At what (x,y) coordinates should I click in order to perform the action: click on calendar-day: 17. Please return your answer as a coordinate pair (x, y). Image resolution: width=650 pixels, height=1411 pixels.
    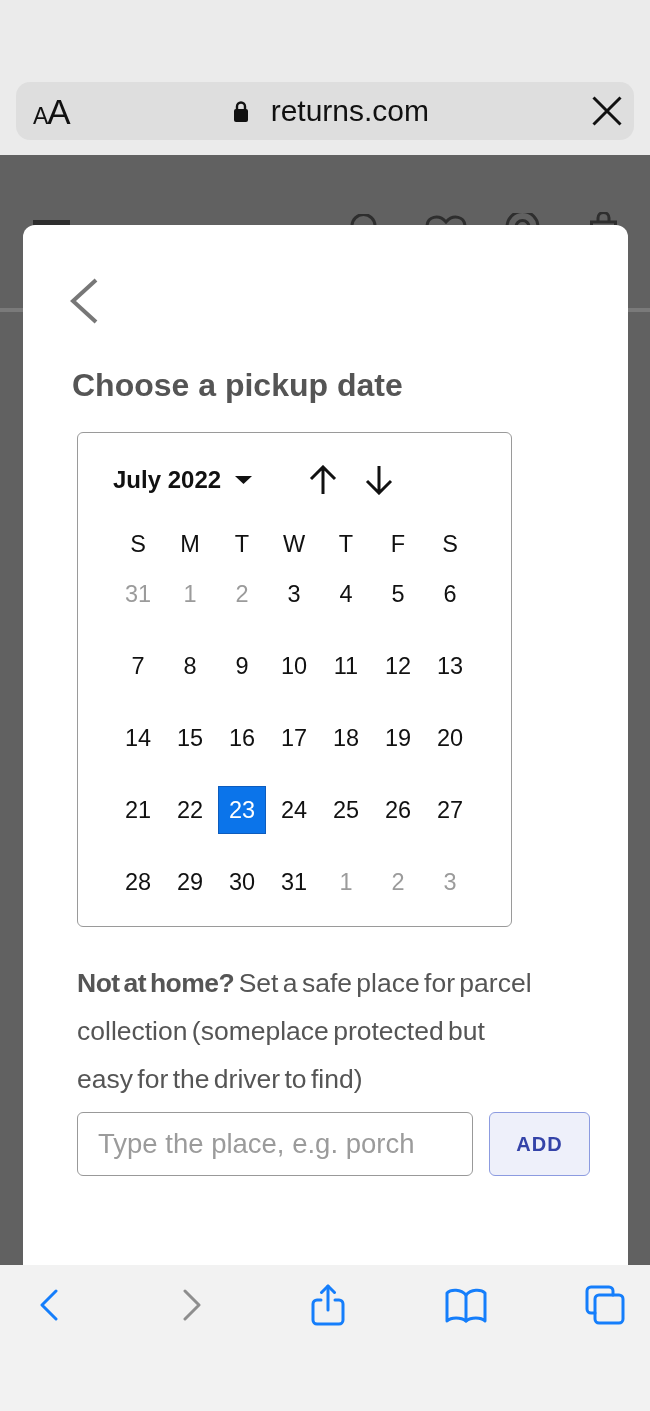
    Looking at the image, I should click on (294, 738).